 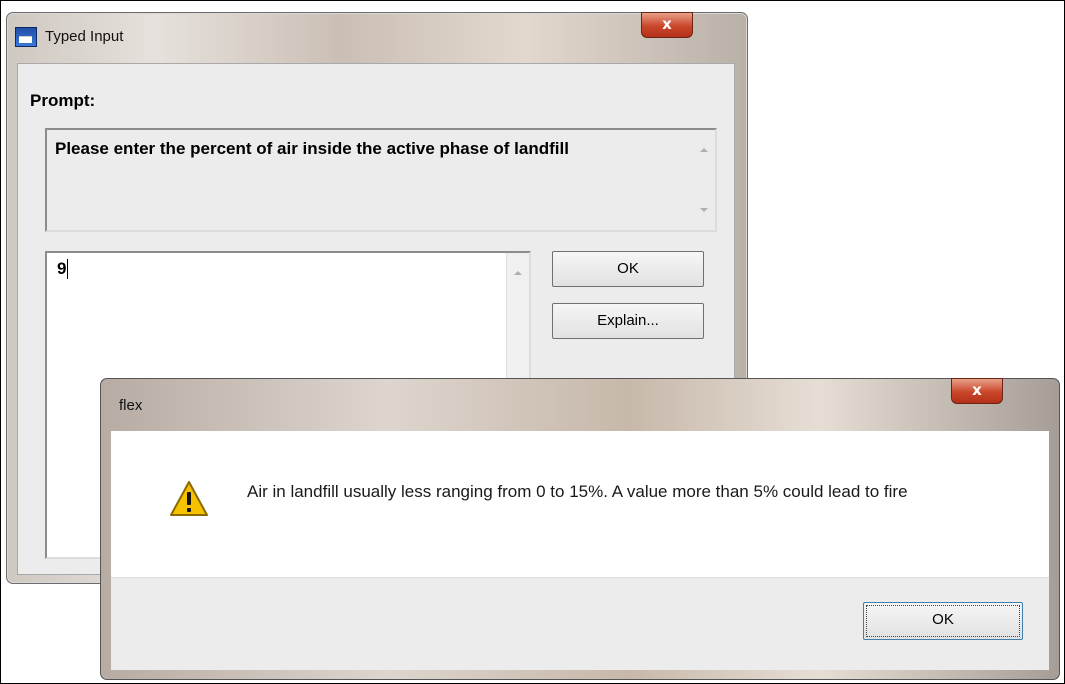 What do you see at coordinates (580, 623) in the screenshot?
I see `dialog-button-bar: OK` at bounding box center [580, 623].